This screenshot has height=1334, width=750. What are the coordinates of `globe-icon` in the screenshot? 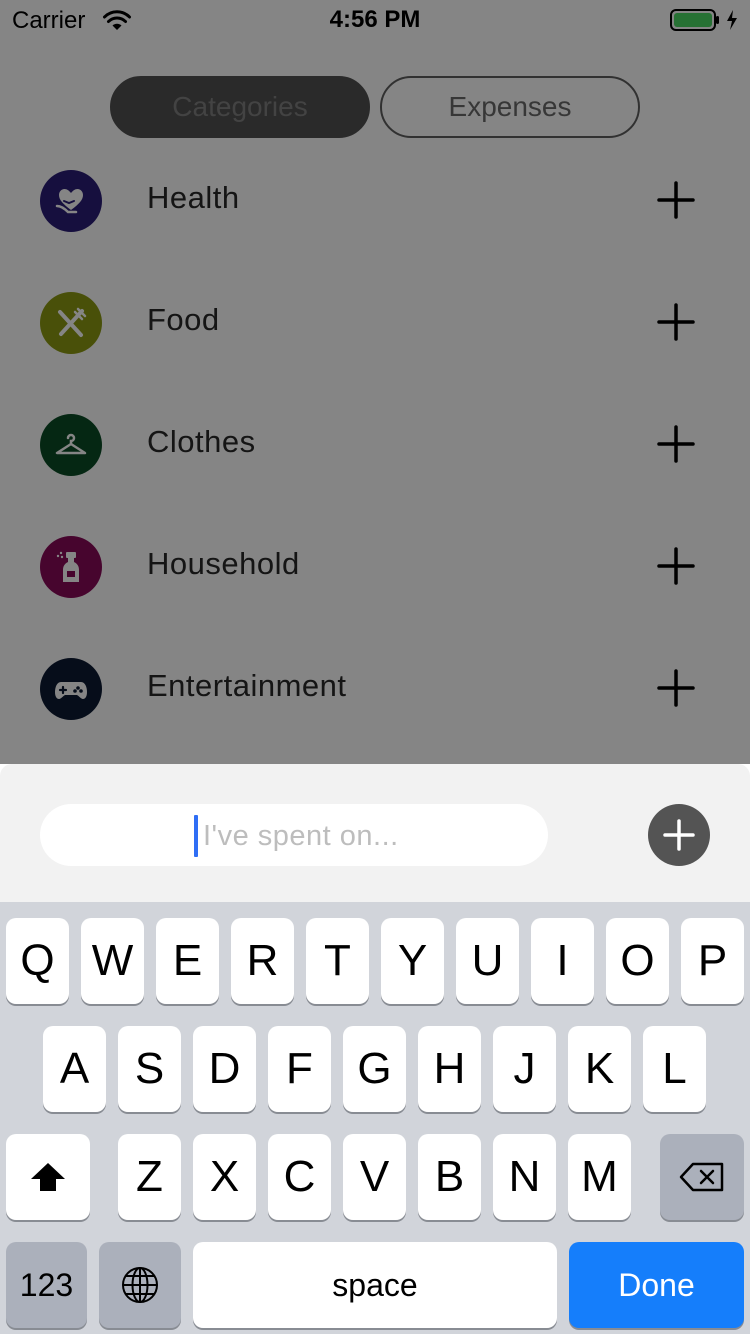 It's located at (140, 1285).